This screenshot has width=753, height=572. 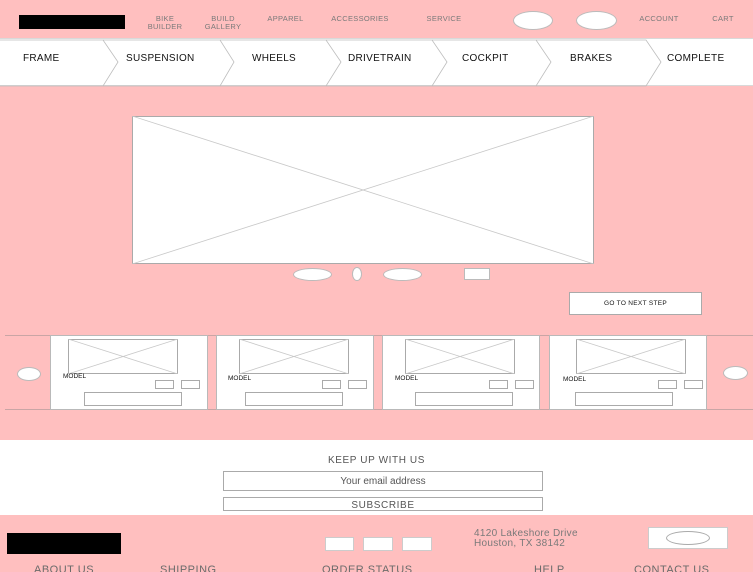 I want to click on newsletter-title: KEEP UP WITH US, so click(x=376, y=460).